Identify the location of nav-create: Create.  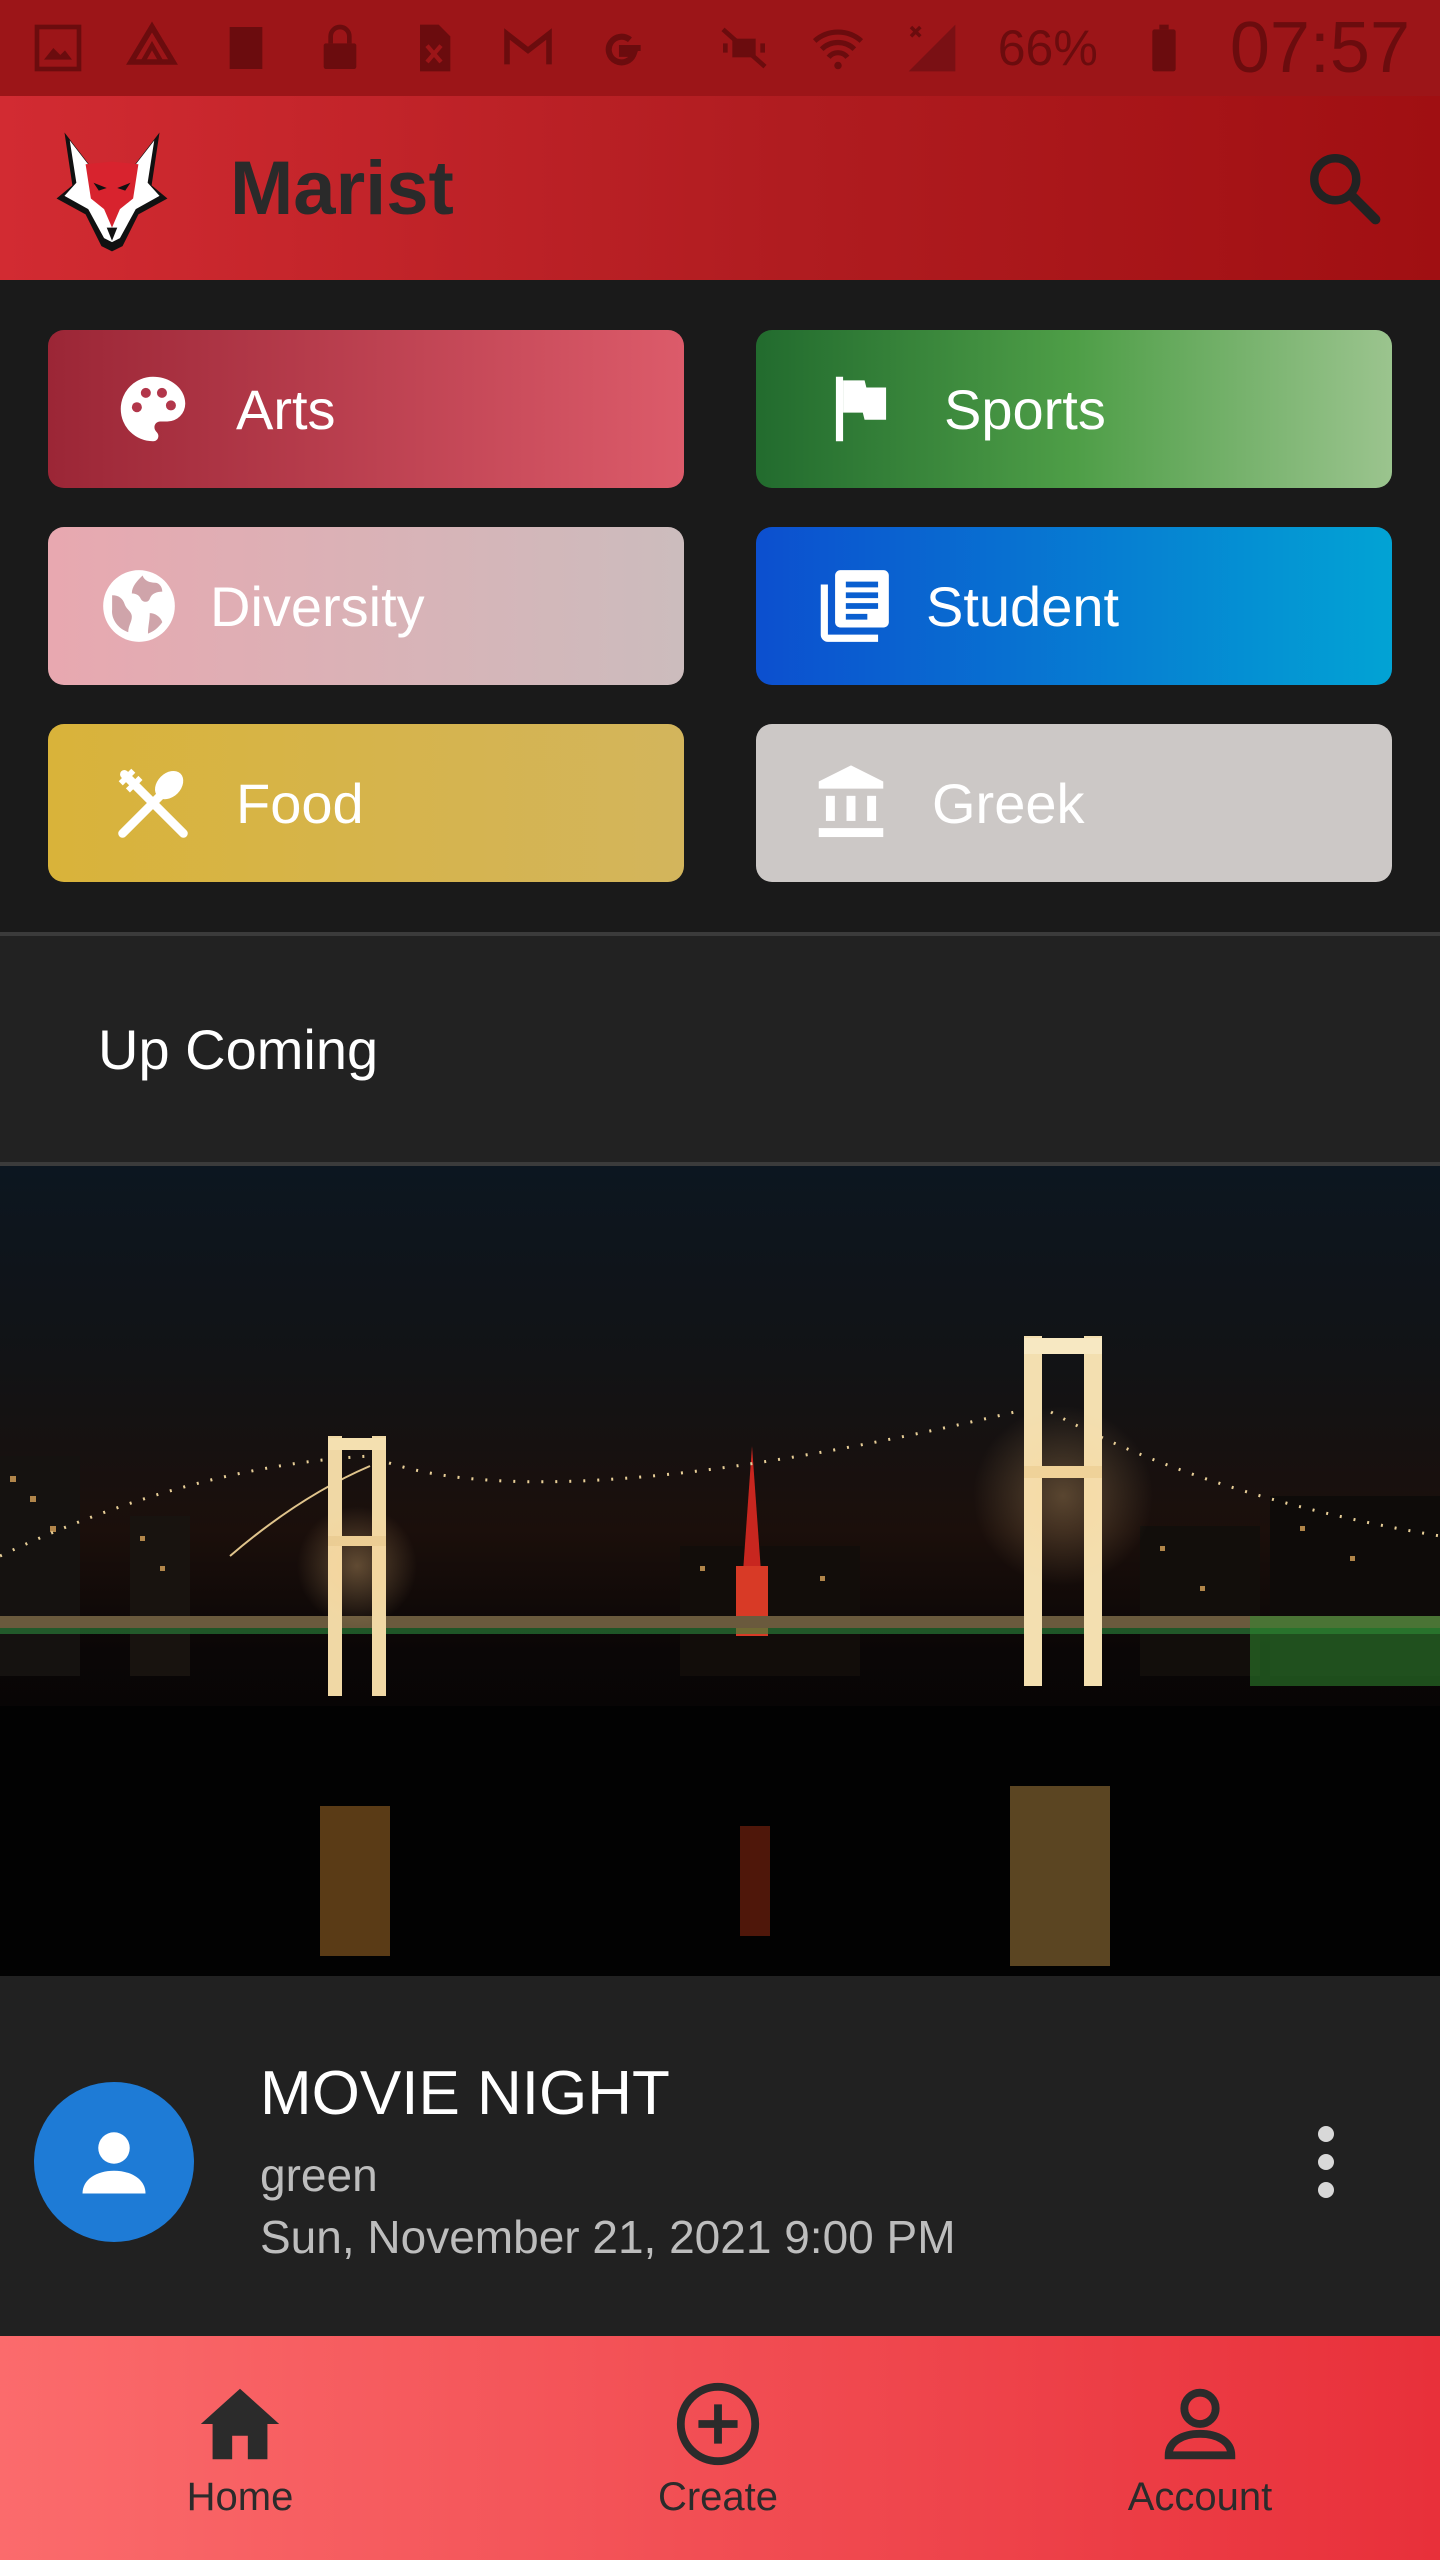
(718, 2448).